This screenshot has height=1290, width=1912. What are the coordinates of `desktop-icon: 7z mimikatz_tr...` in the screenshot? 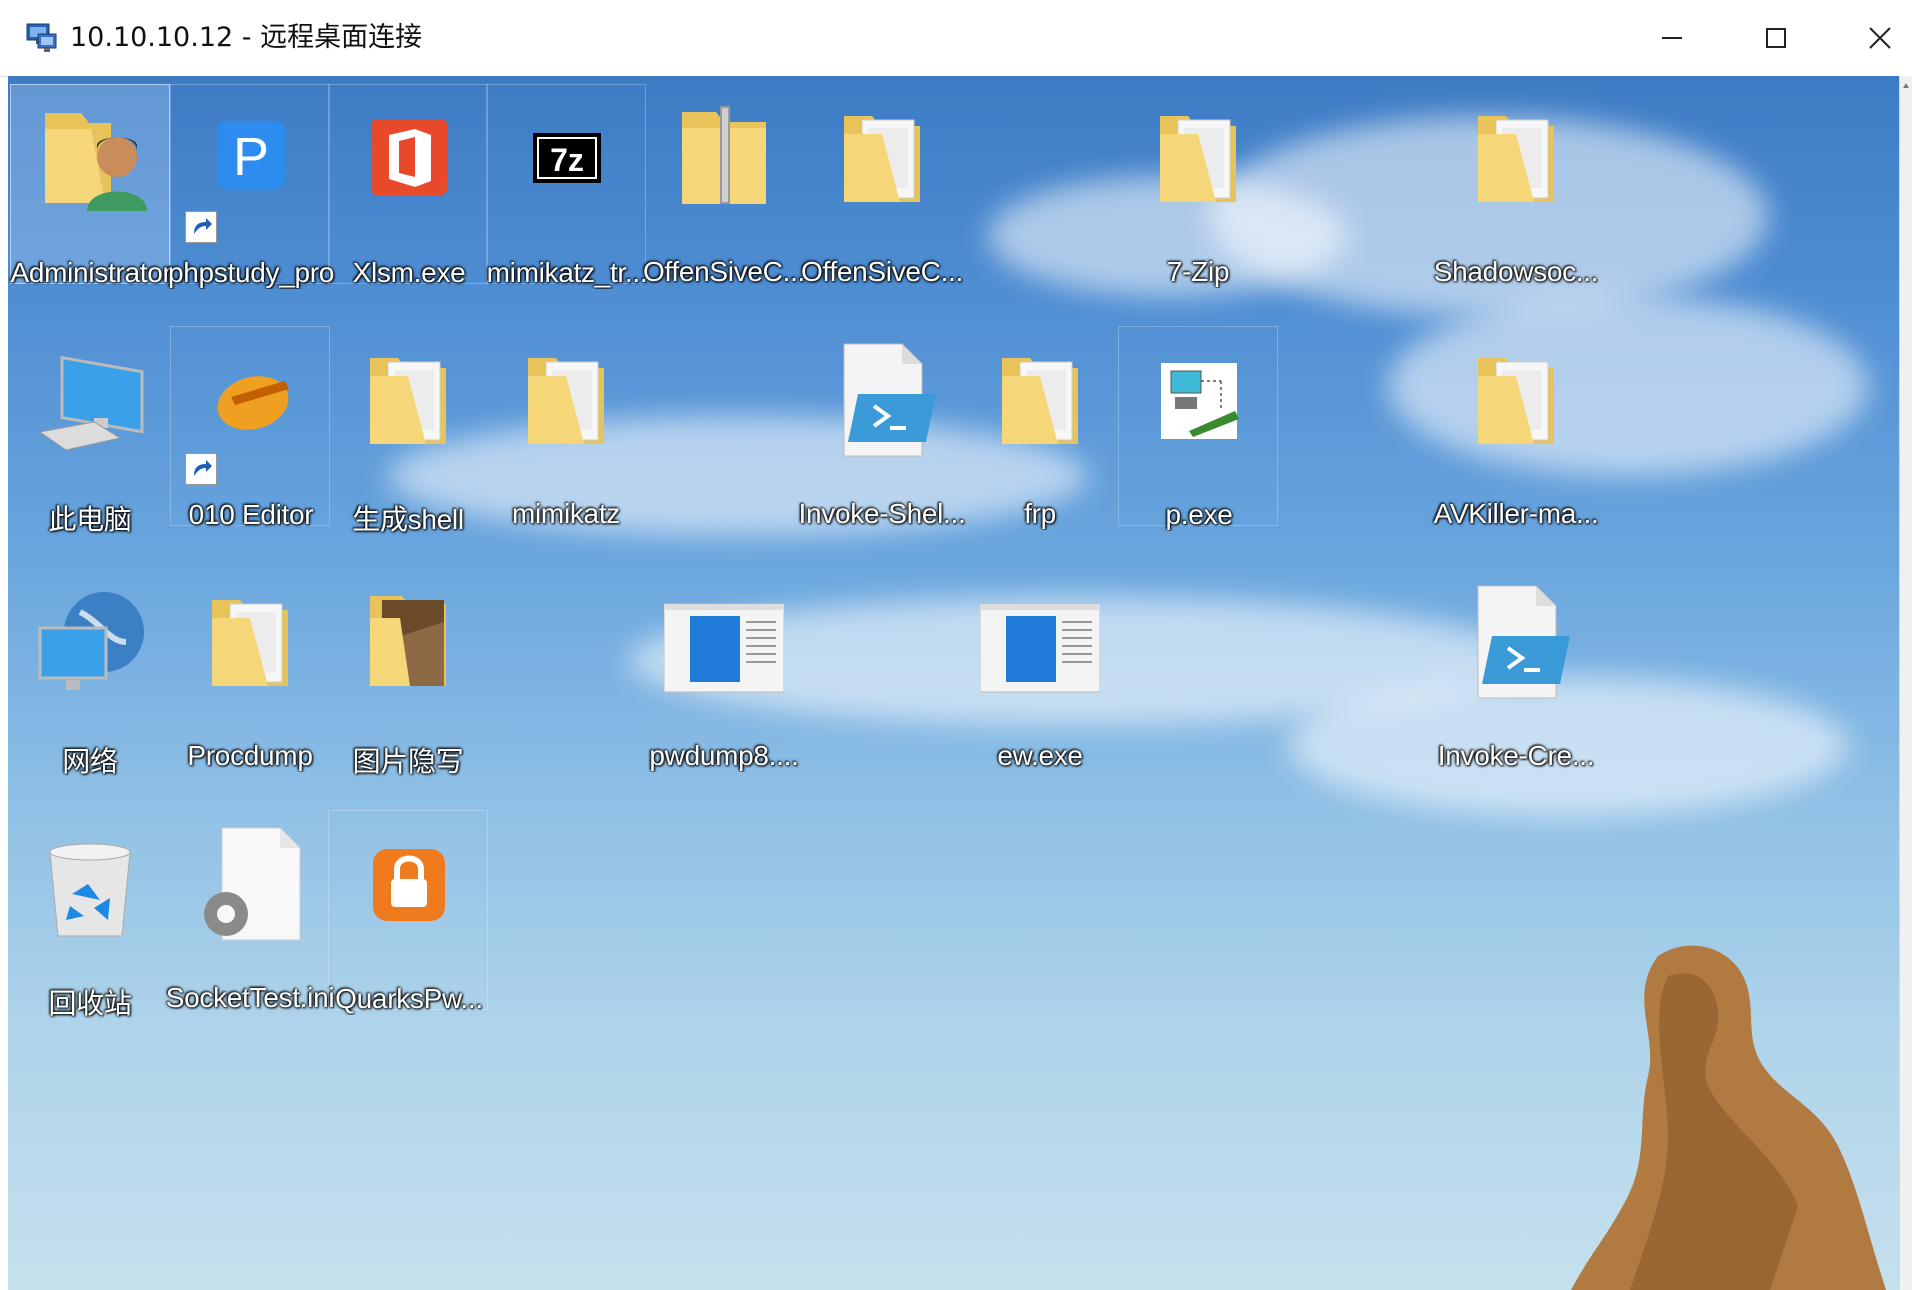 It's located at (567, 186).